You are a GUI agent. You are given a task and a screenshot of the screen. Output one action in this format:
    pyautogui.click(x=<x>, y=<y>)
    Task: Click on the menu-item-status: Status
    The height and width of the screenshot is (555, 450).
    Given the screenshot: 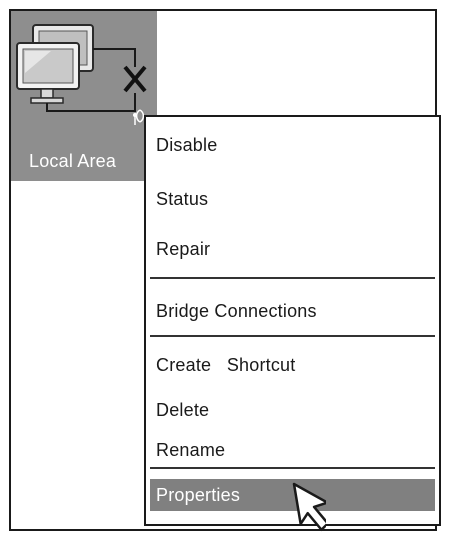 What is the action you would take?
    pyautogui.click(x=182, y=199)
    